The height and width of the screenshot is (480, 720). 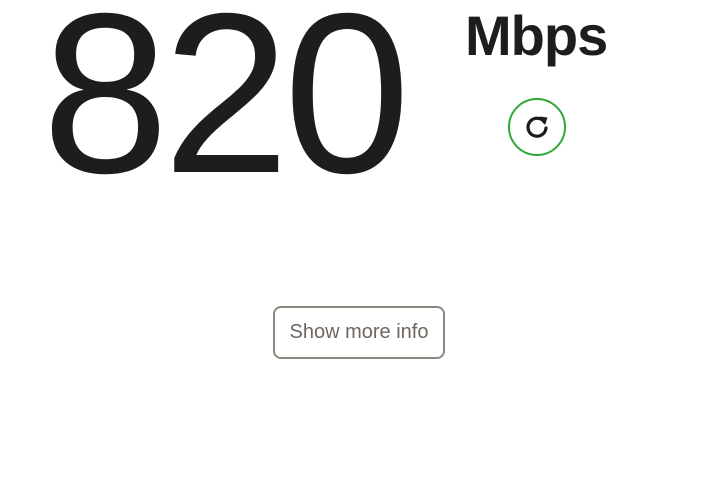 I want to click on refresh-icon, so click(x=537, y=127).